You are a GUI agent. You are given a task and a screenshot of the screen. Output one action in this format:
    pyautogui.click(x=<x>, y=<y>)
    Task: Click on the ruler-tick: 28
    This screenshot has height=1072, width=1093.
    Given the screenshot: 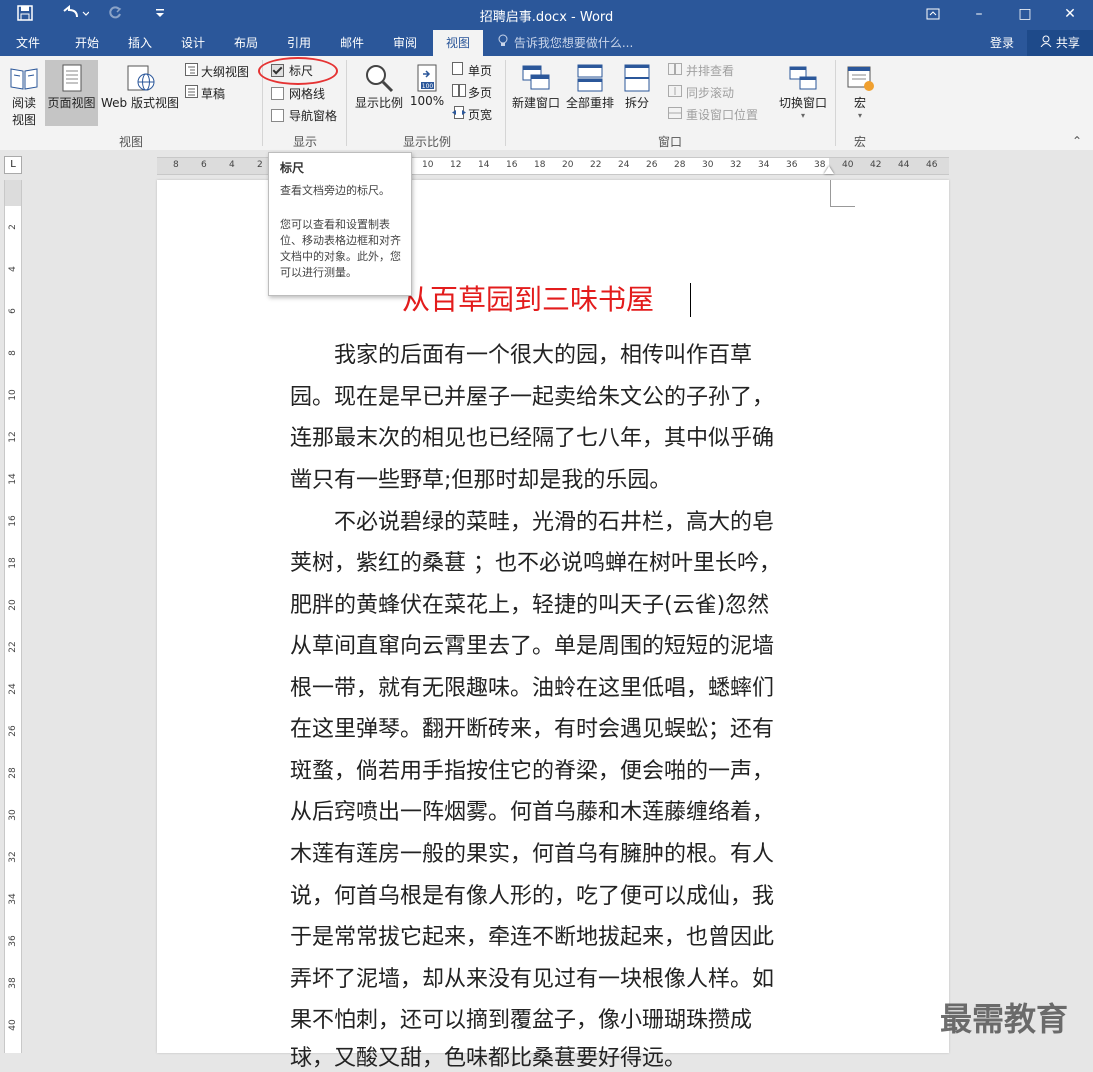 What is the action you would take?
    pyautogui.click(x=13, y=773)
    